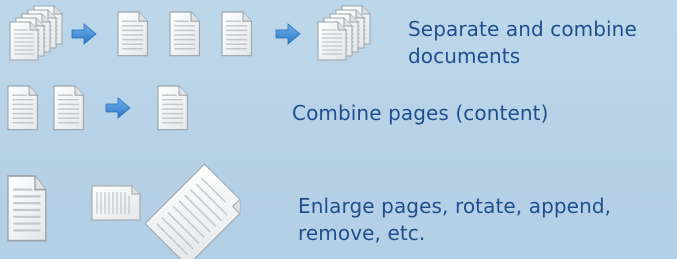  I want to click on caption-line: documents, so click(464, 56).